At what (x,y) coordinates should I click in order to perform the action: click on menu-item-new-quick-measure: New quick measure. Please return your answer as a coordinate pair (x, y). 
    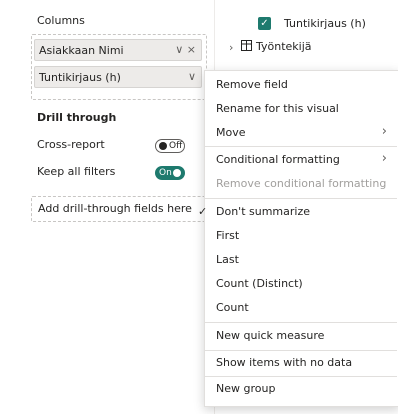
    Looking at the image, I should click on (301, 336).